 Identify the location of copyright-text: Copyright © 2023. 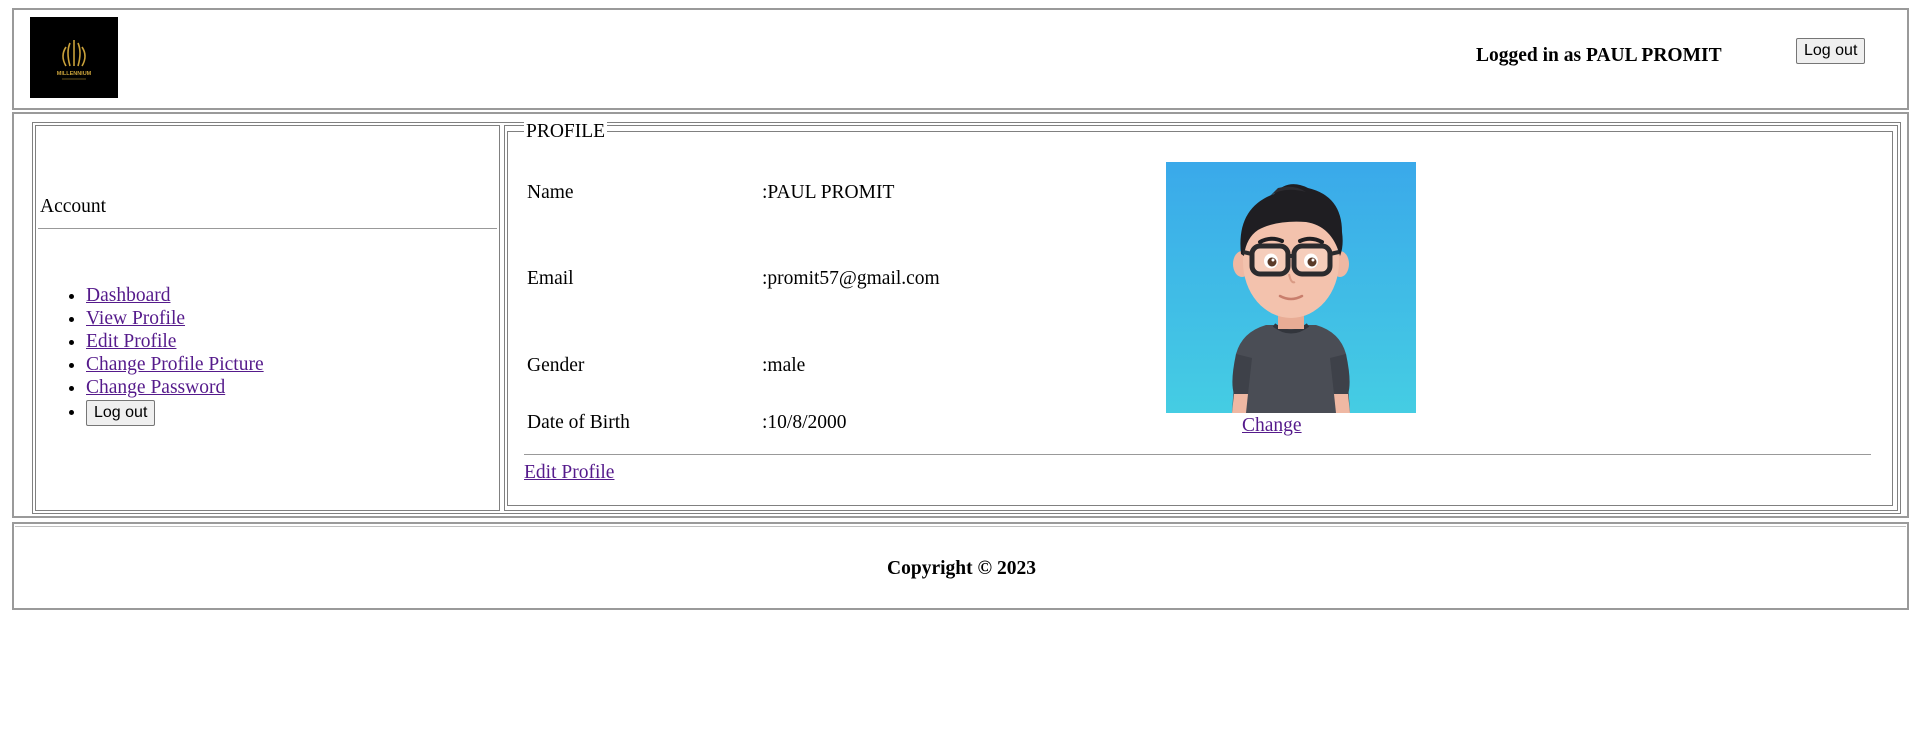
(961, 568).